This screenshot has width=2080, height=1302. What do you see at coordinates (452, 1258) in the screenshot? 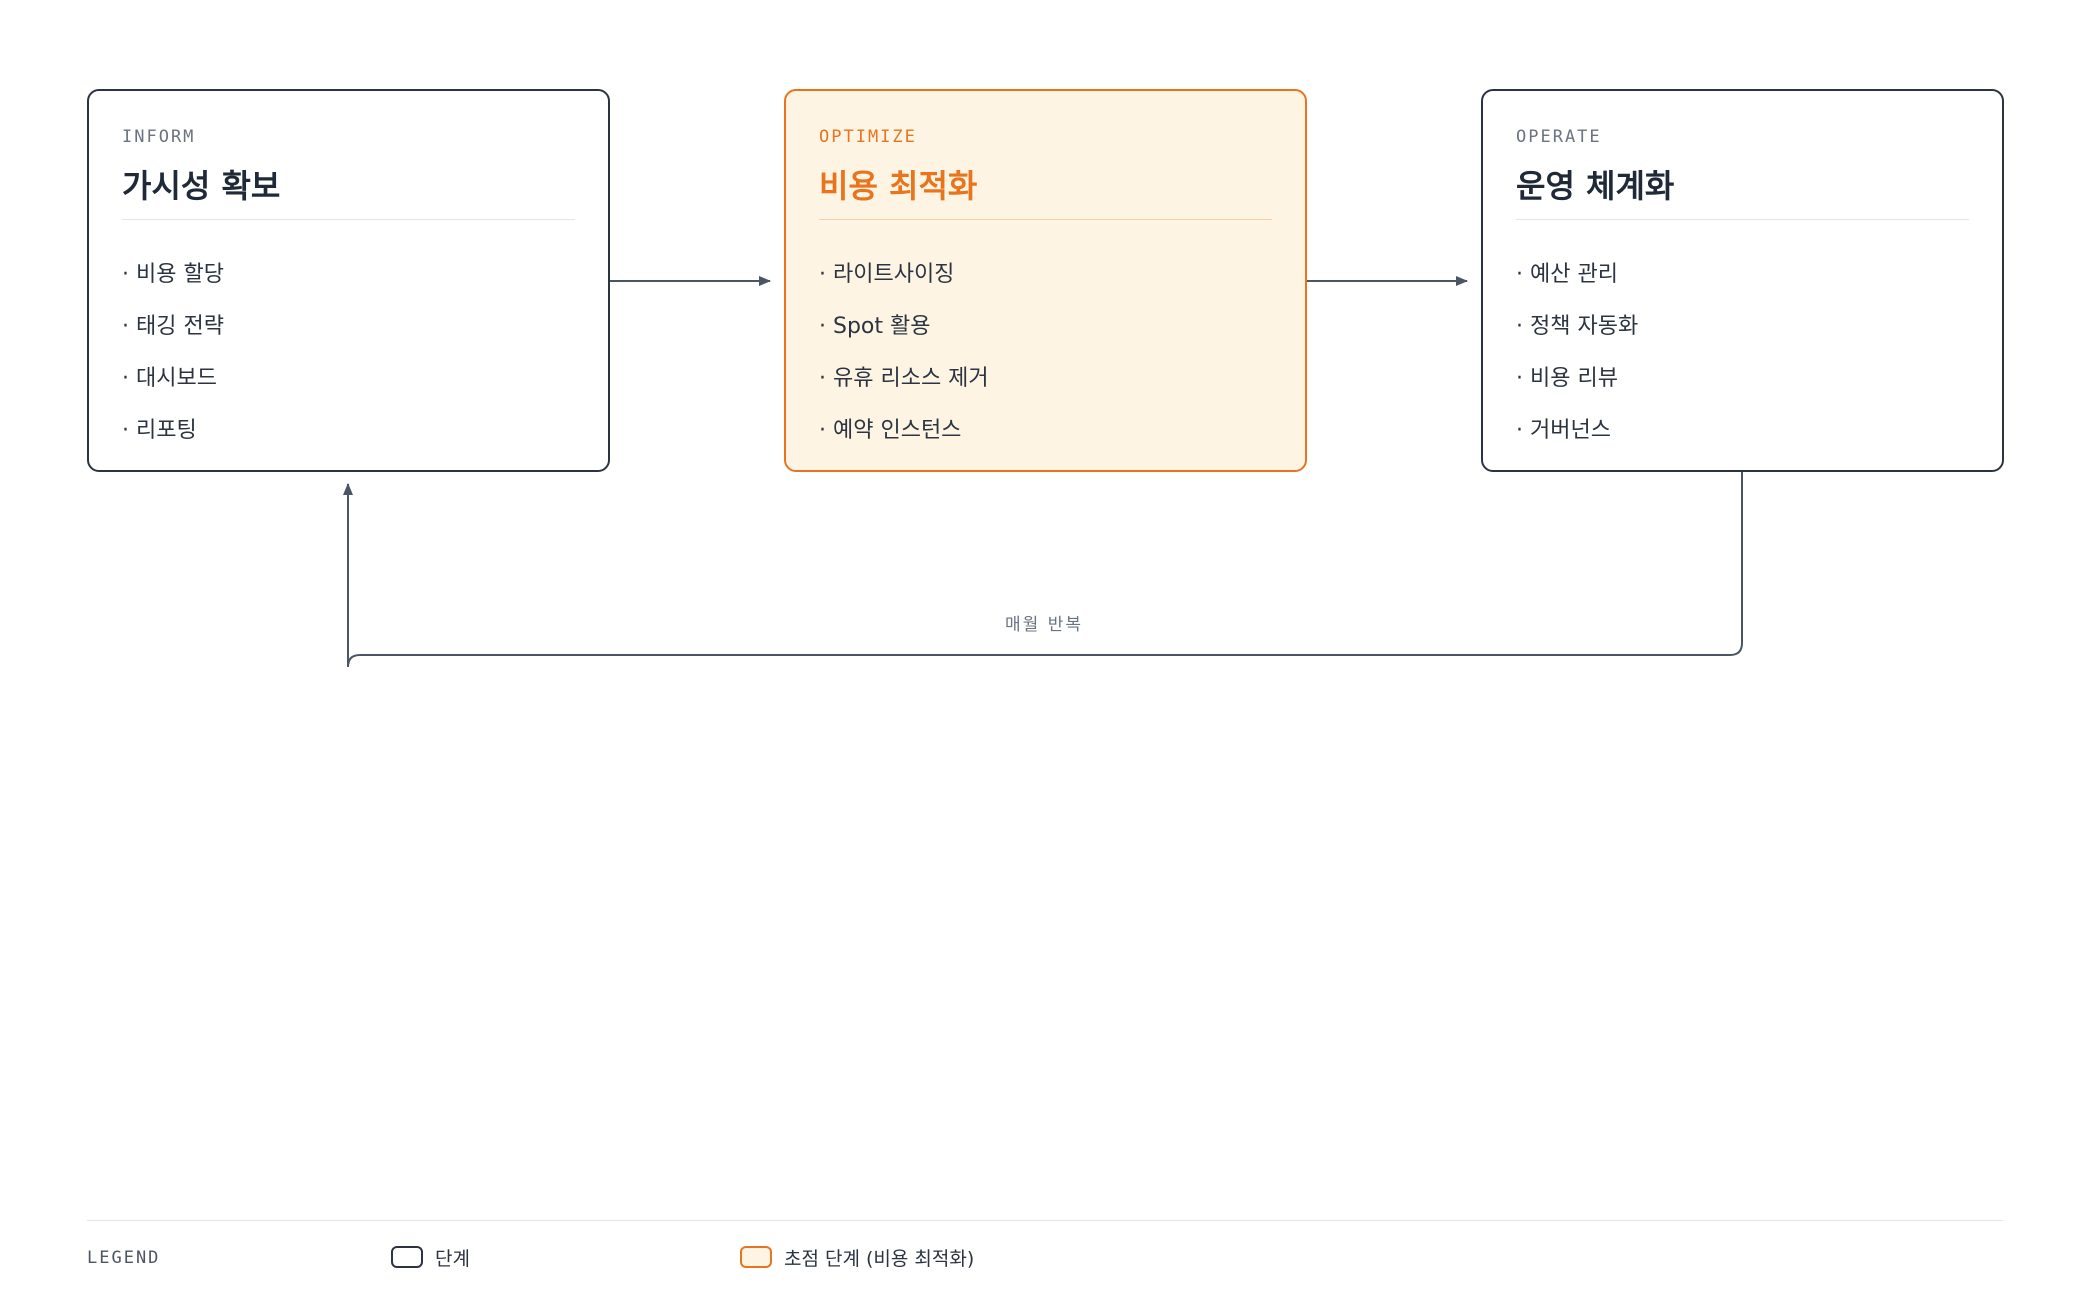
I see `legend-label: 단계` at bounding box center [452, 1258].